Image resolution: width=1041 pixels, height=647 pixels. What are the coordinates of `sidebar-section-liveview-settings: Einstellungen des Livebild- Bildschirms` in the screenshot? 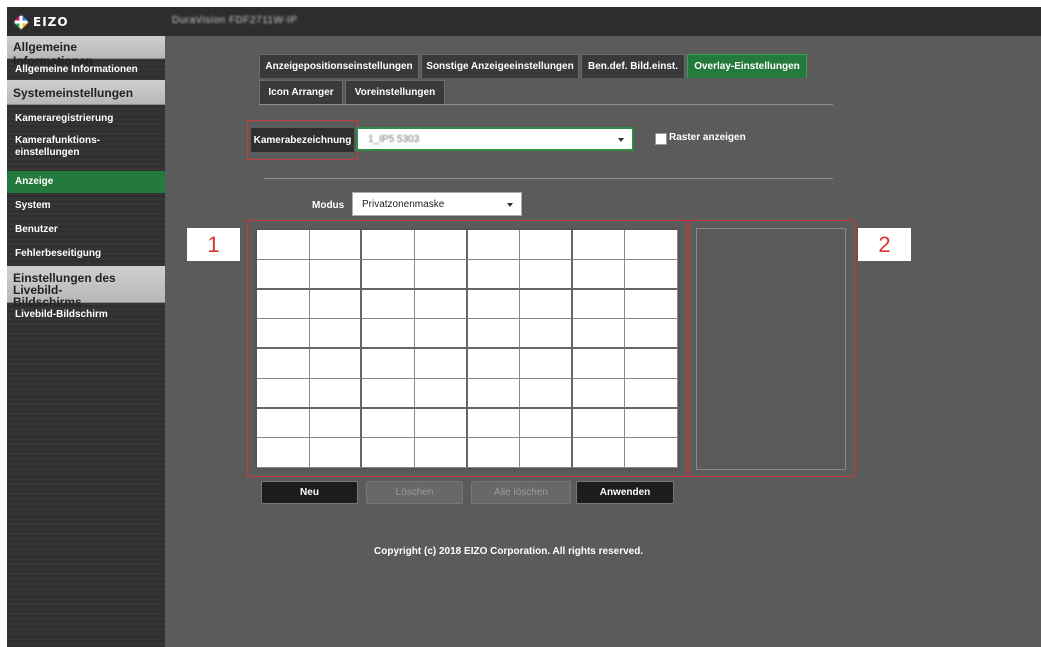 It's located at (86, 287).